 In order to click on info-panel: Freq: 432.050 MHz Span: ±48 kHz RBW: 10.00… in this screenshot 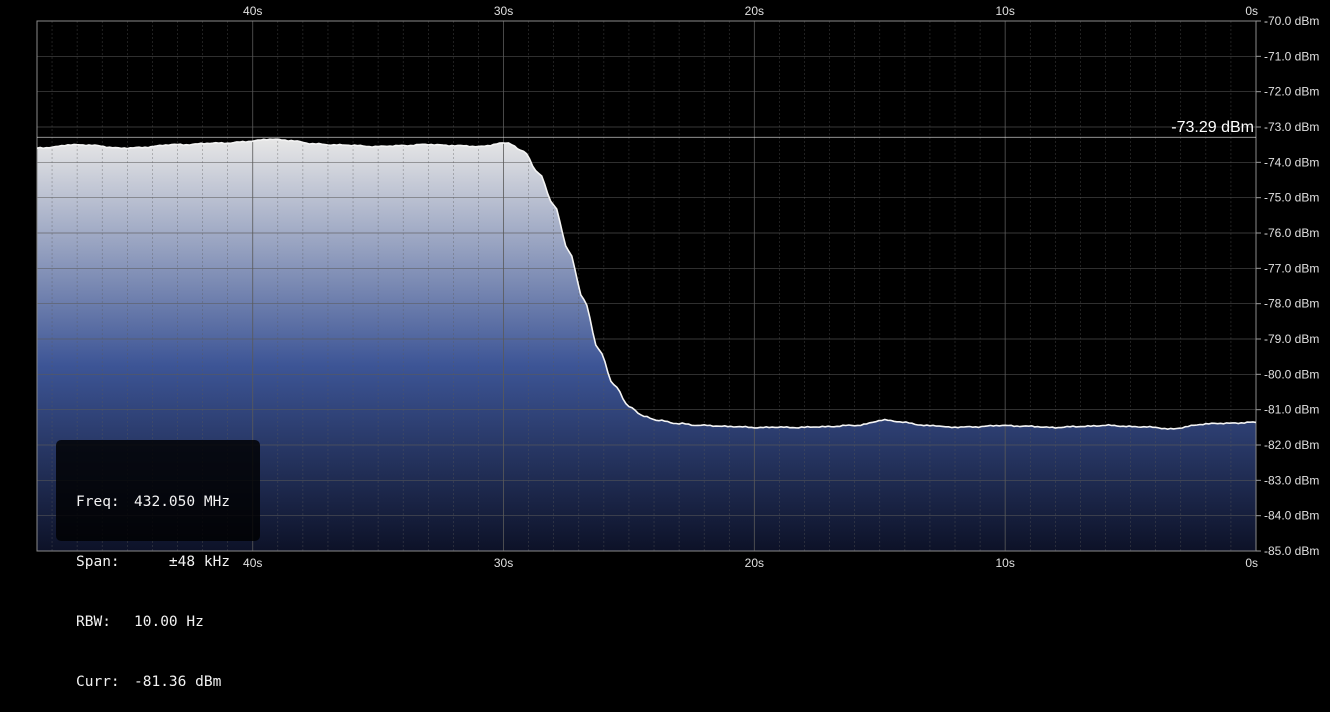, I will do `click(158, 565)`.